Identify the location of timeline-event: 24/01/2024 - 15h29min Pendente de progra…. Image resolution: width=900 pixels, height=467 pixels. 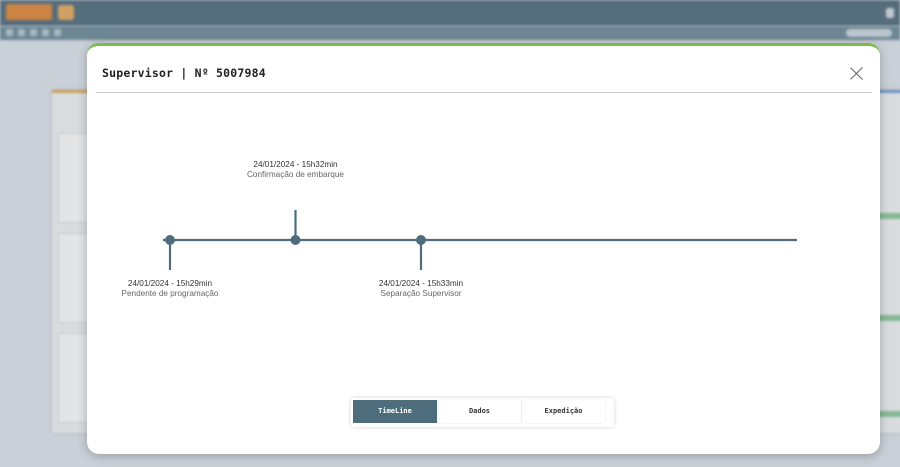
(170, 289).